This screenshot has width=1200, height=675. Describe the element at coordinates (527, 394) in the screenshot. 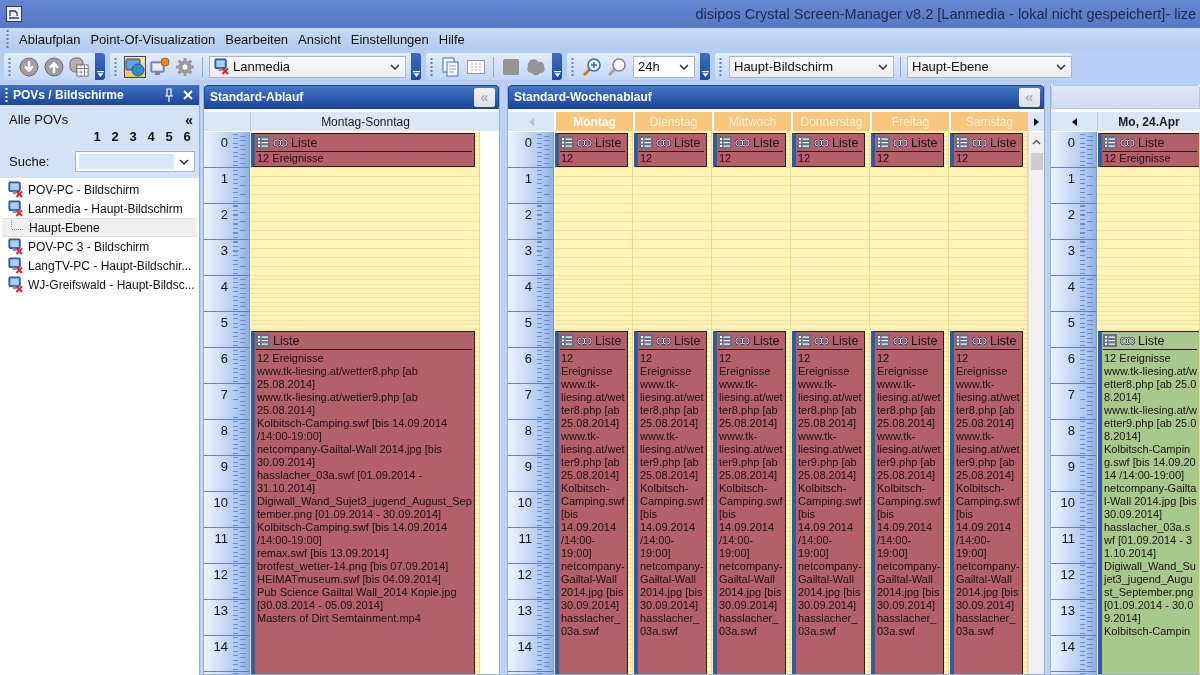

I see `hour-label: 7` at that location.